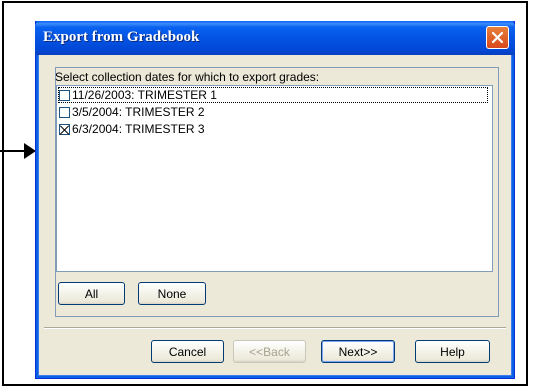  I want to click on list-item: 11/26/2003: TRIMESTER 1, so click(273, 95).